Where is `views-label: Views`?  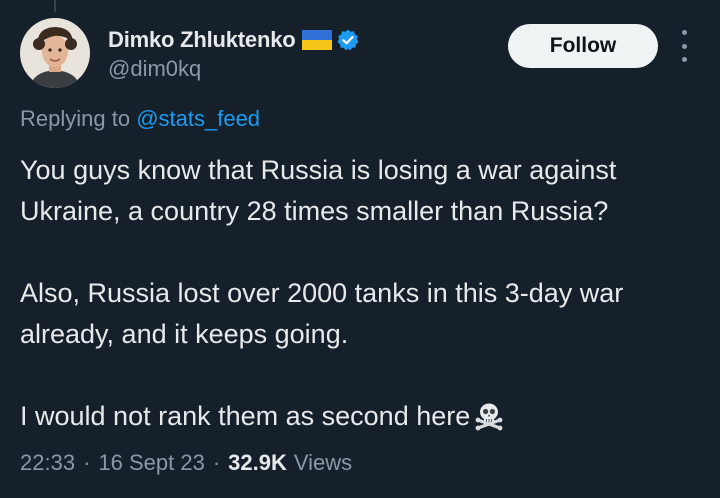
views-label: Views is located at coordinates (323, 462).